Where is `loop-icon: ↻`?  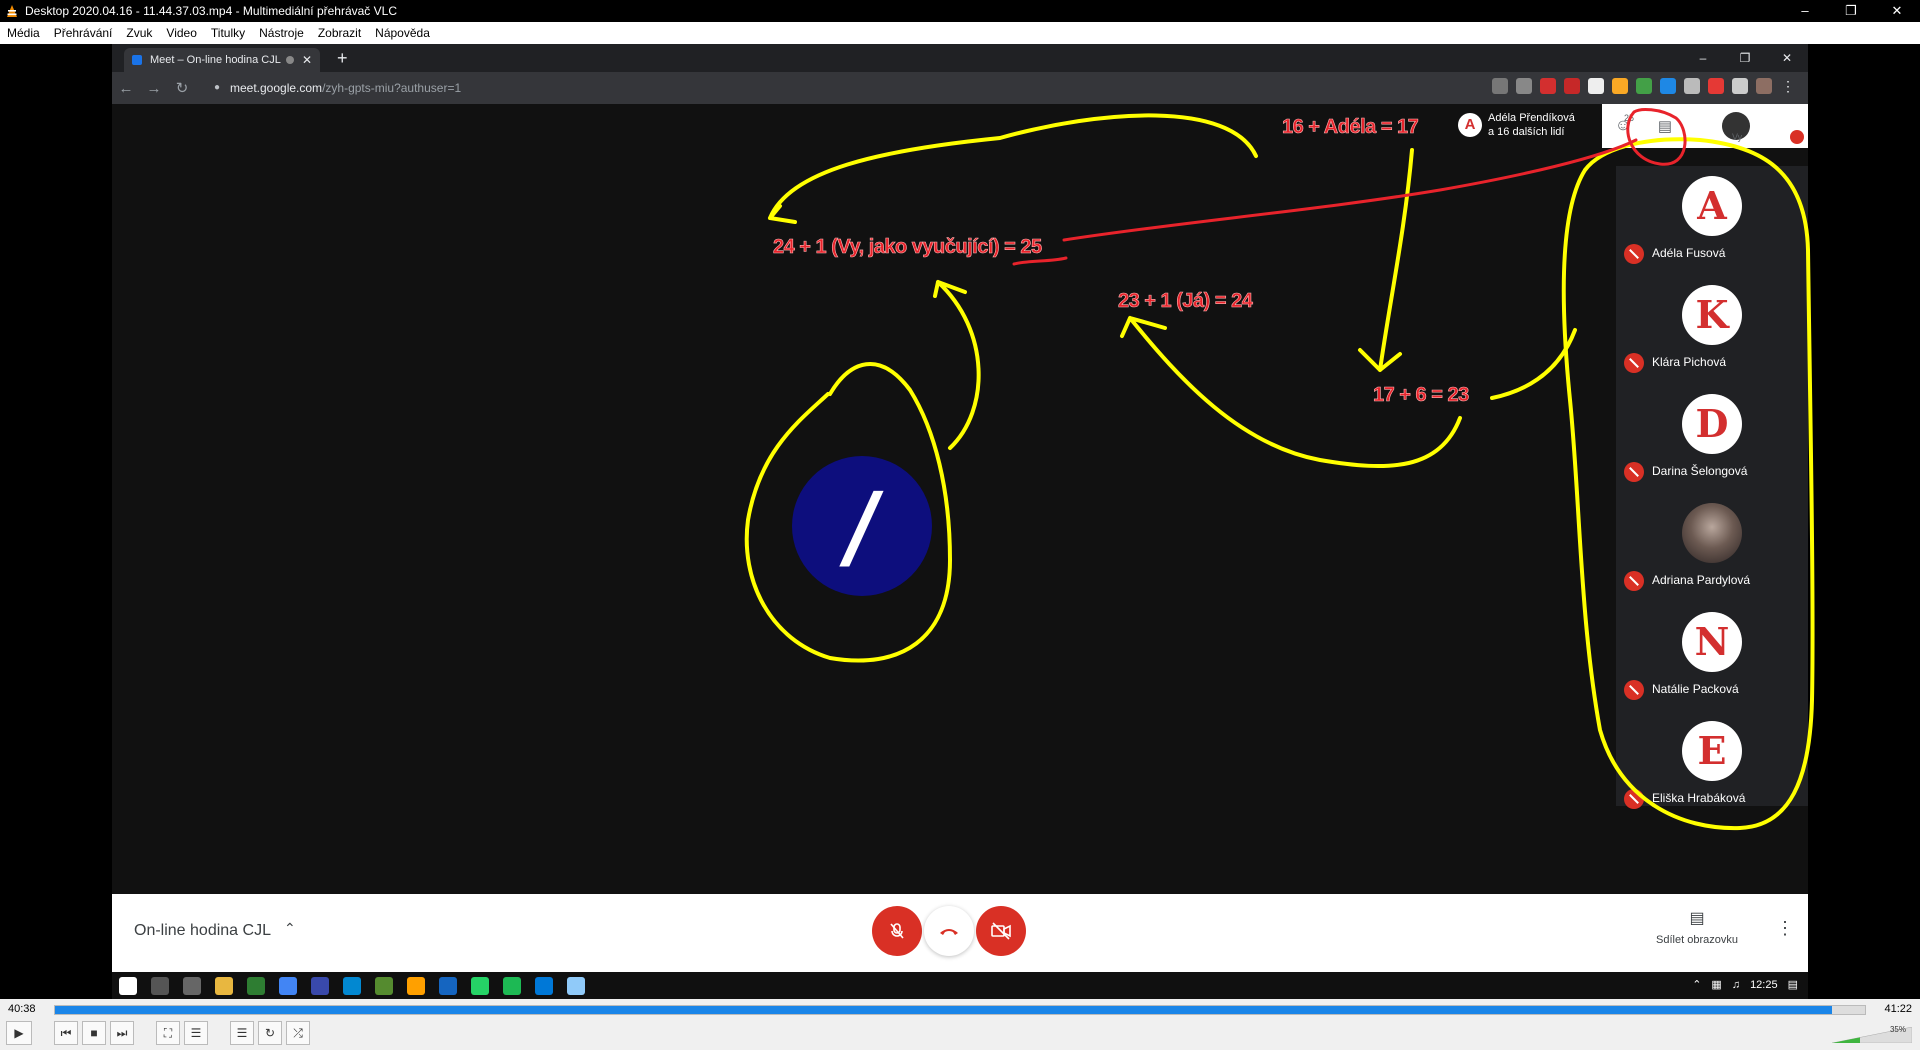 loop-icon: ↻ is located at coordinates (270, 1033).